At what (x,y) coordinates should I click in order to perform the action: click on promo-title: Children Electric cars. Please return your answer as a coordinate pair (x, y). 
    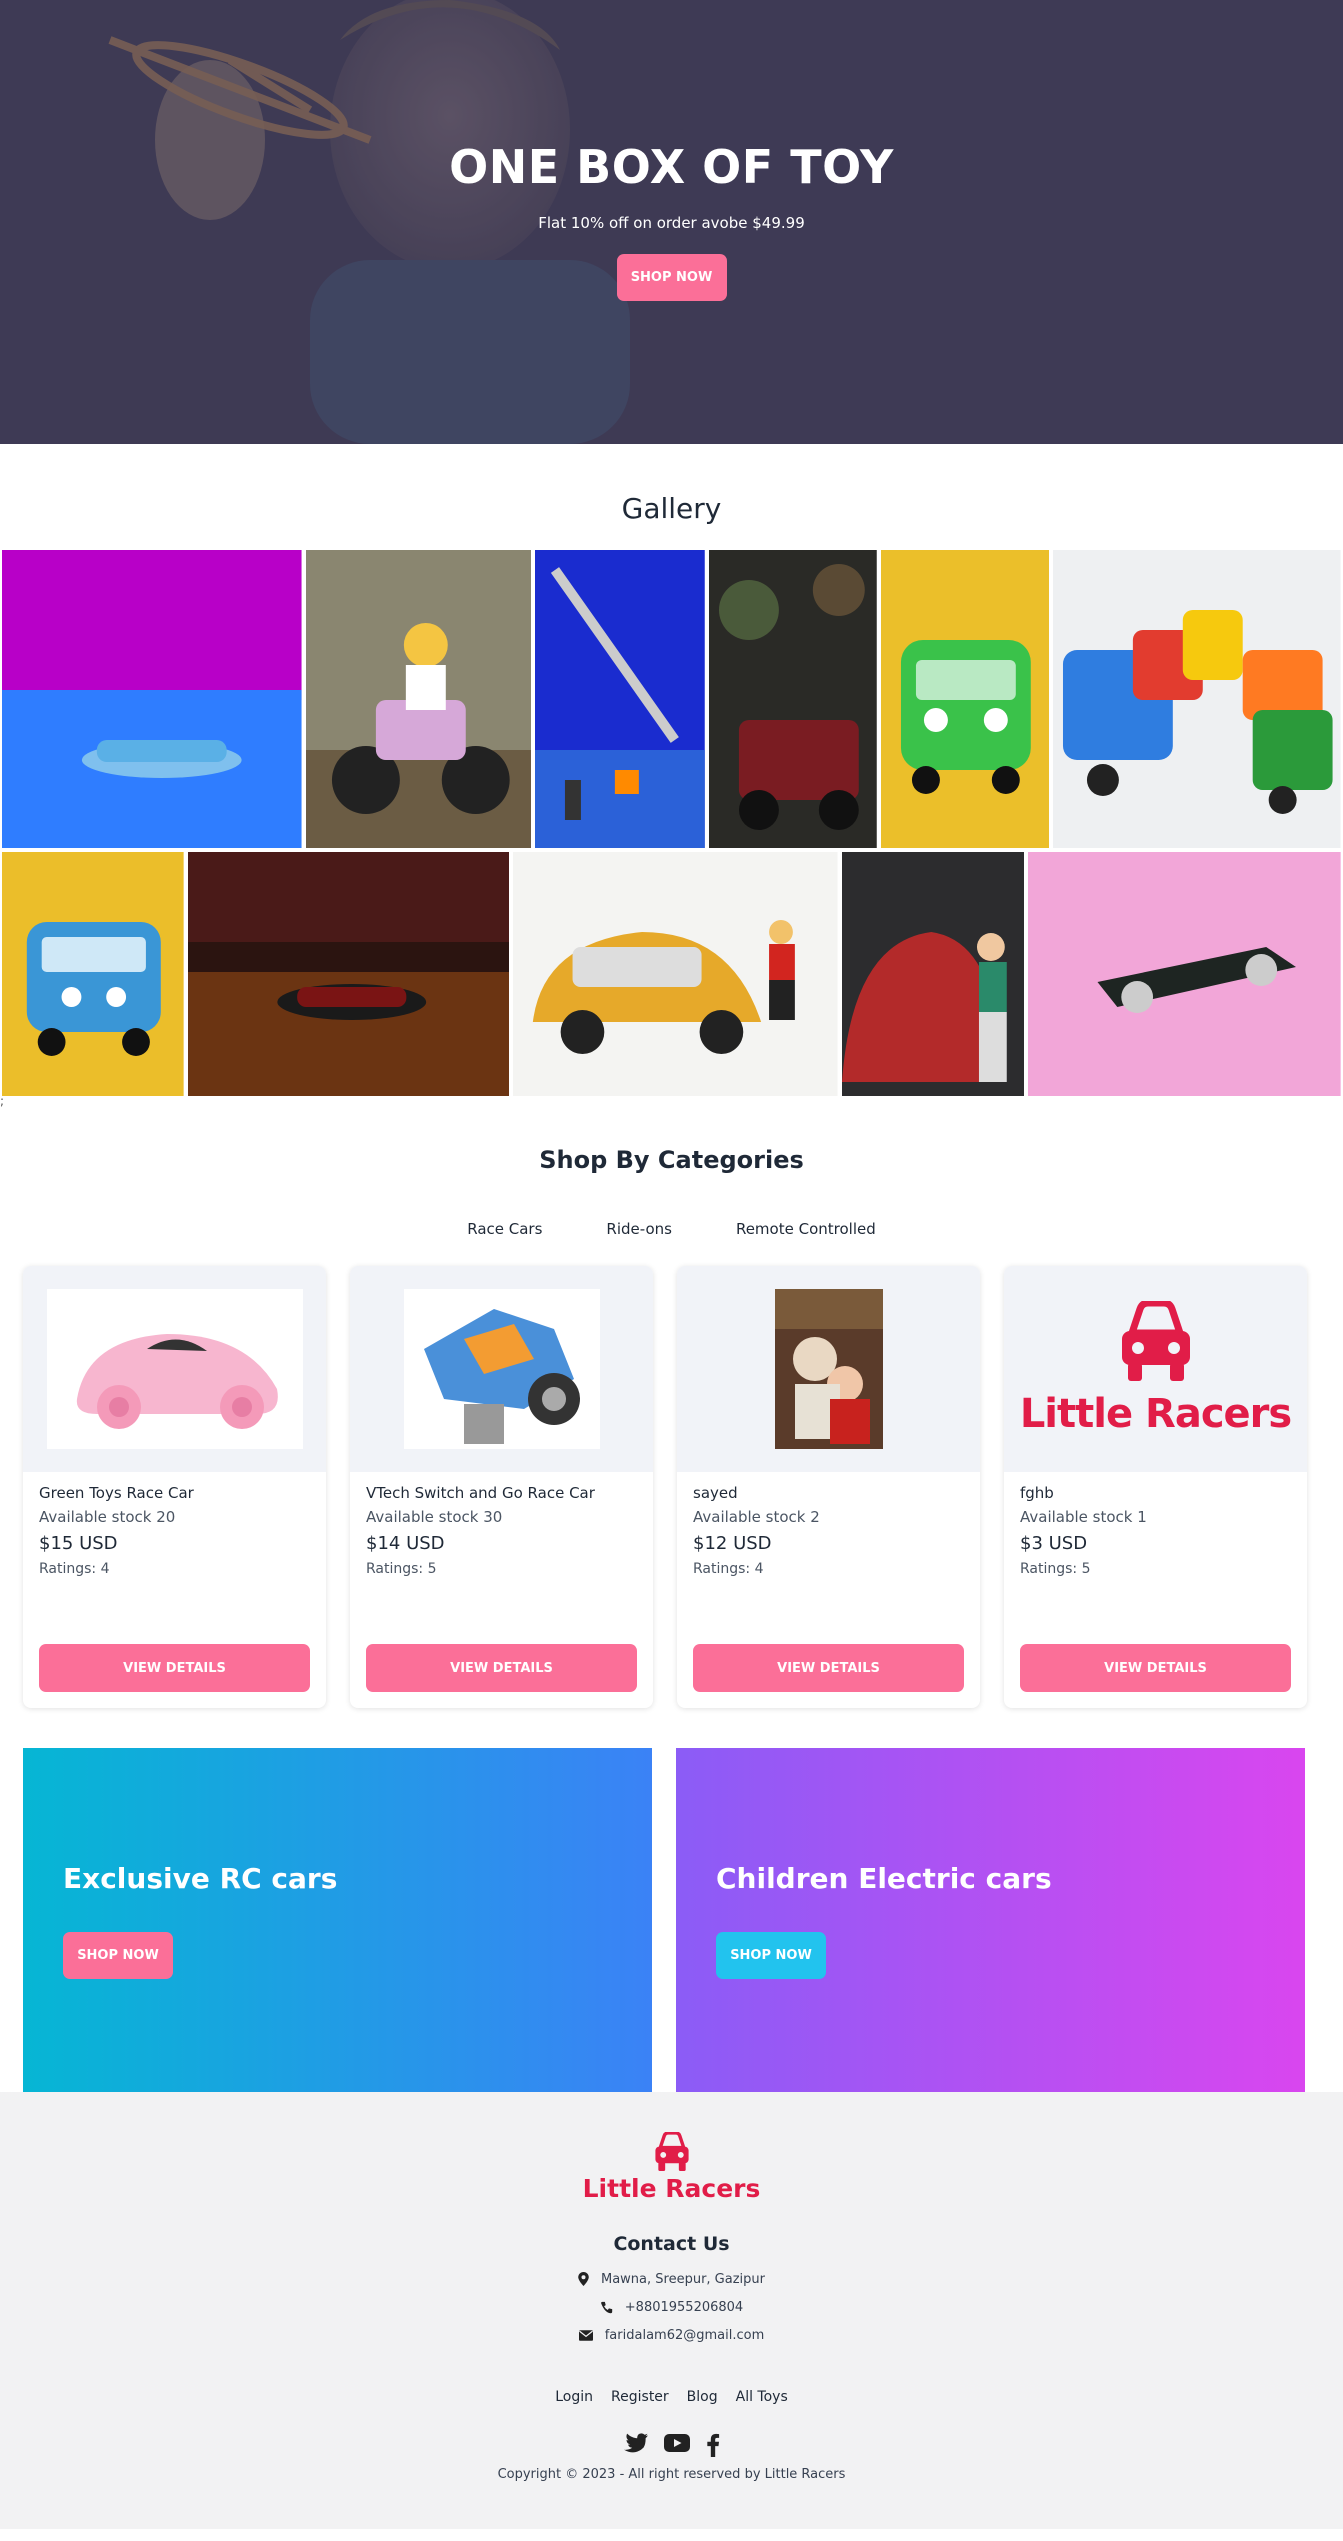
    Looking at the image, I should click on (884, 1878).